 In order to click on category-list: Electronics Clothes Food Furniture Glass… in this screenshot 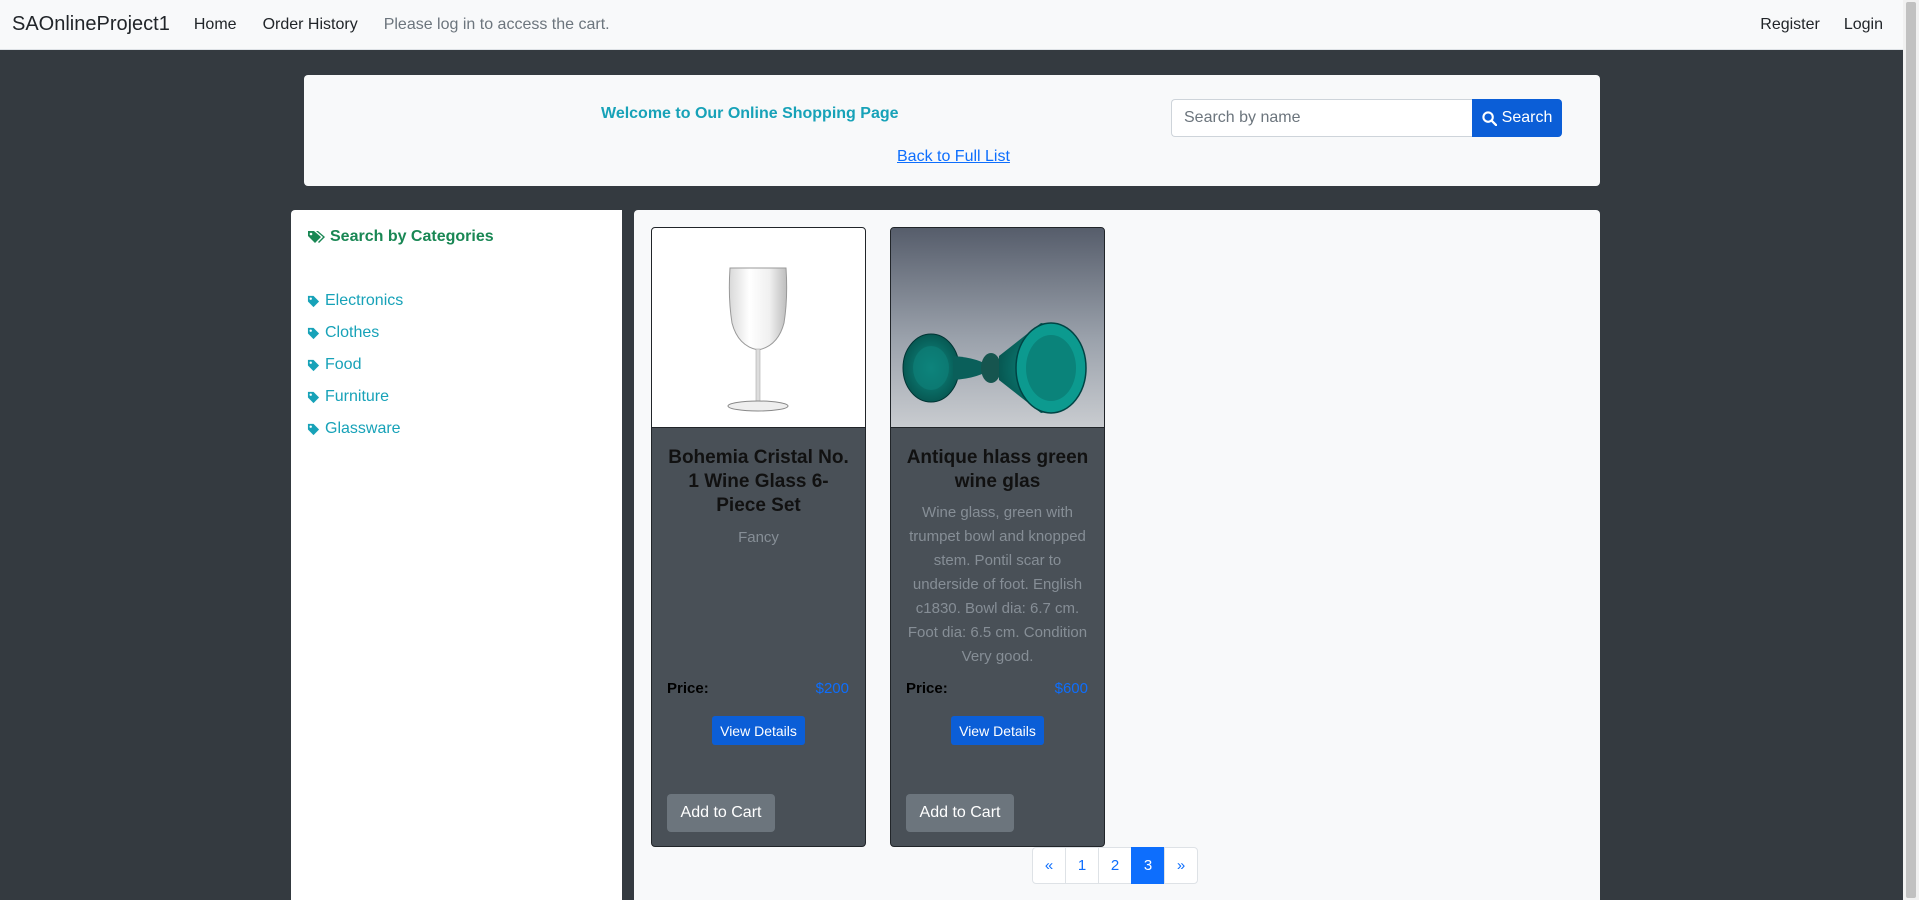, I will do `click(355, 365)`.